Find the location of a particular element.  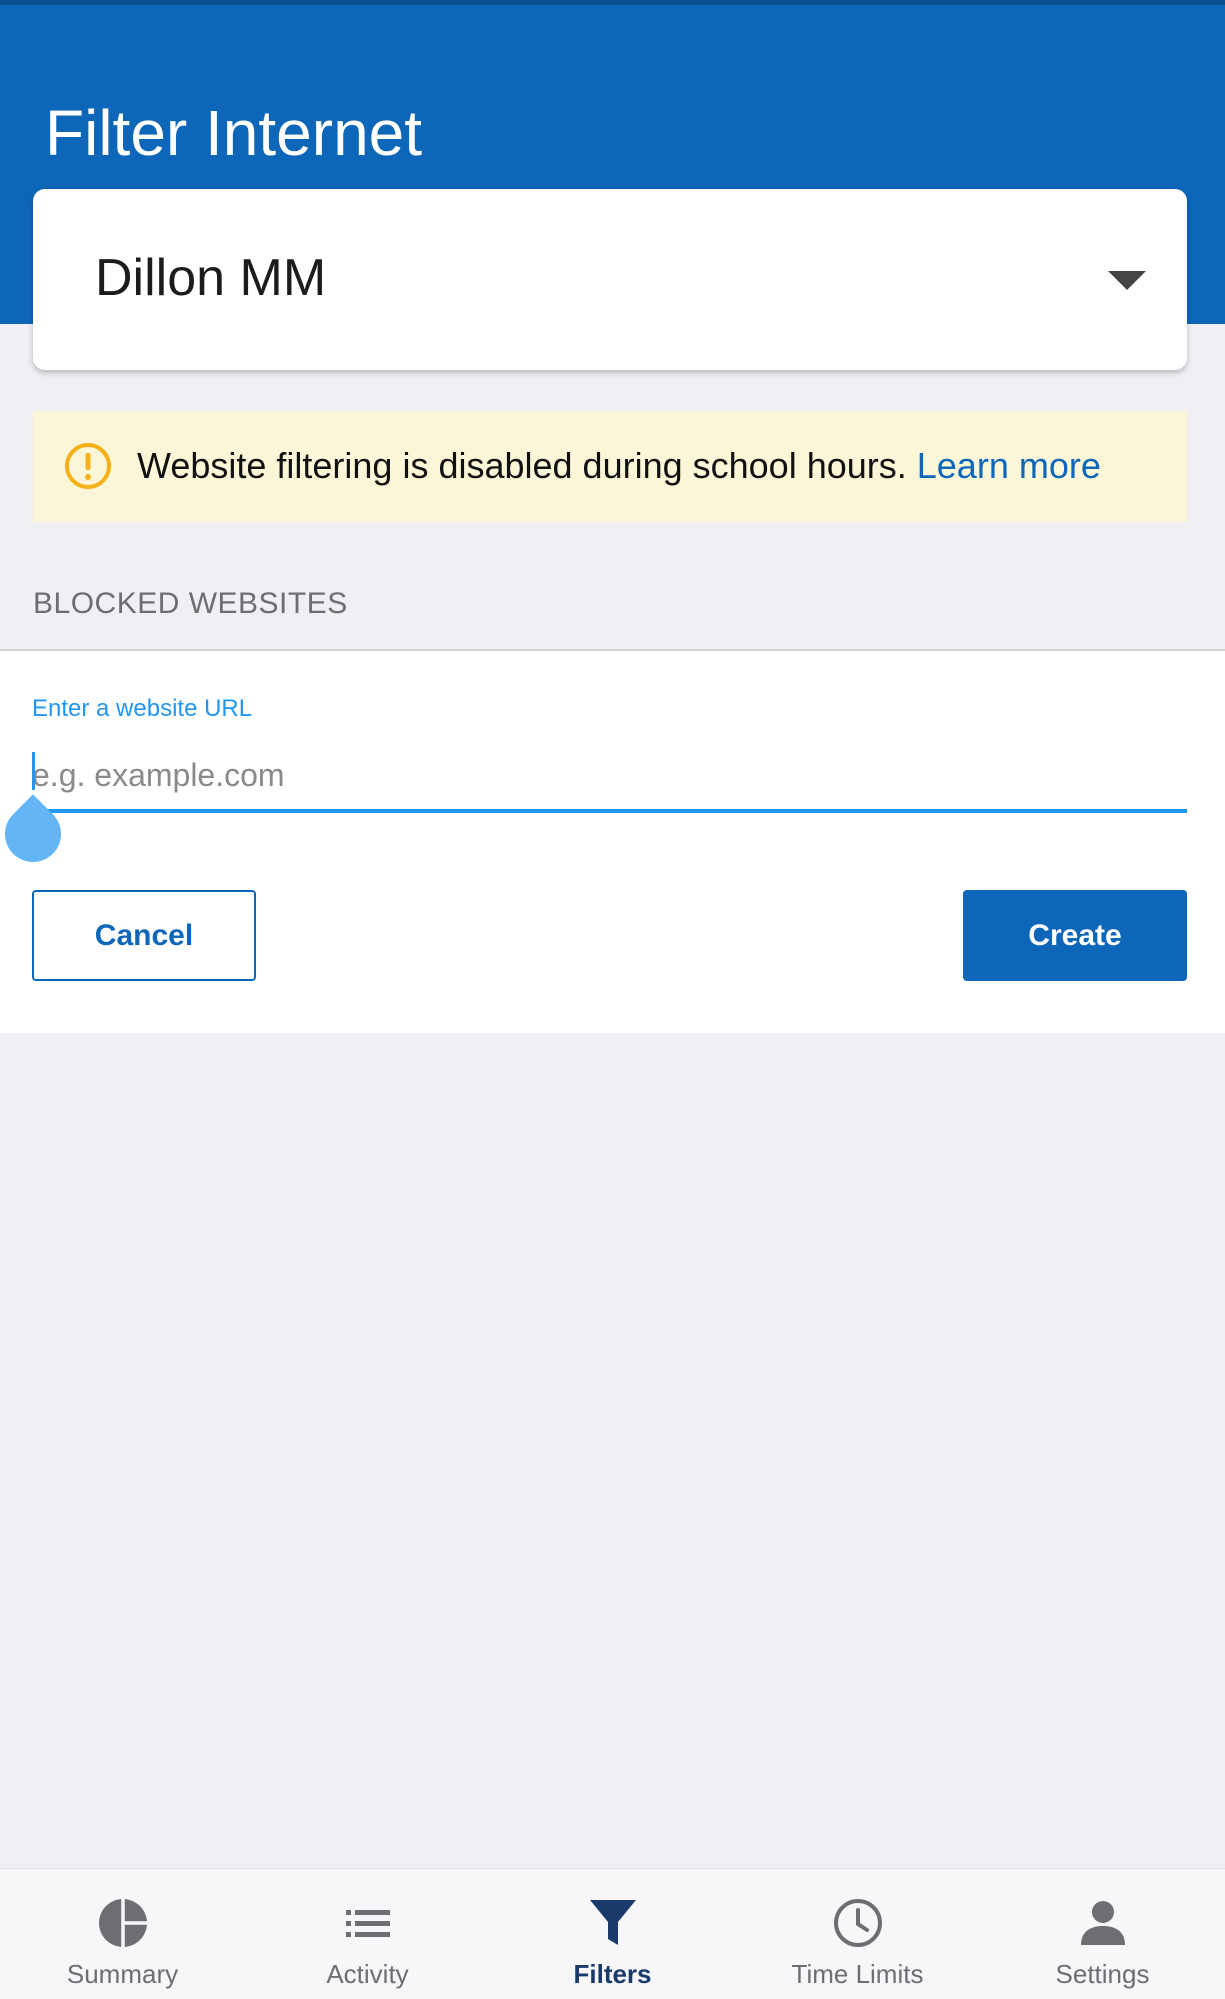

caret-down-icon is located at coordinates (1127, 280).